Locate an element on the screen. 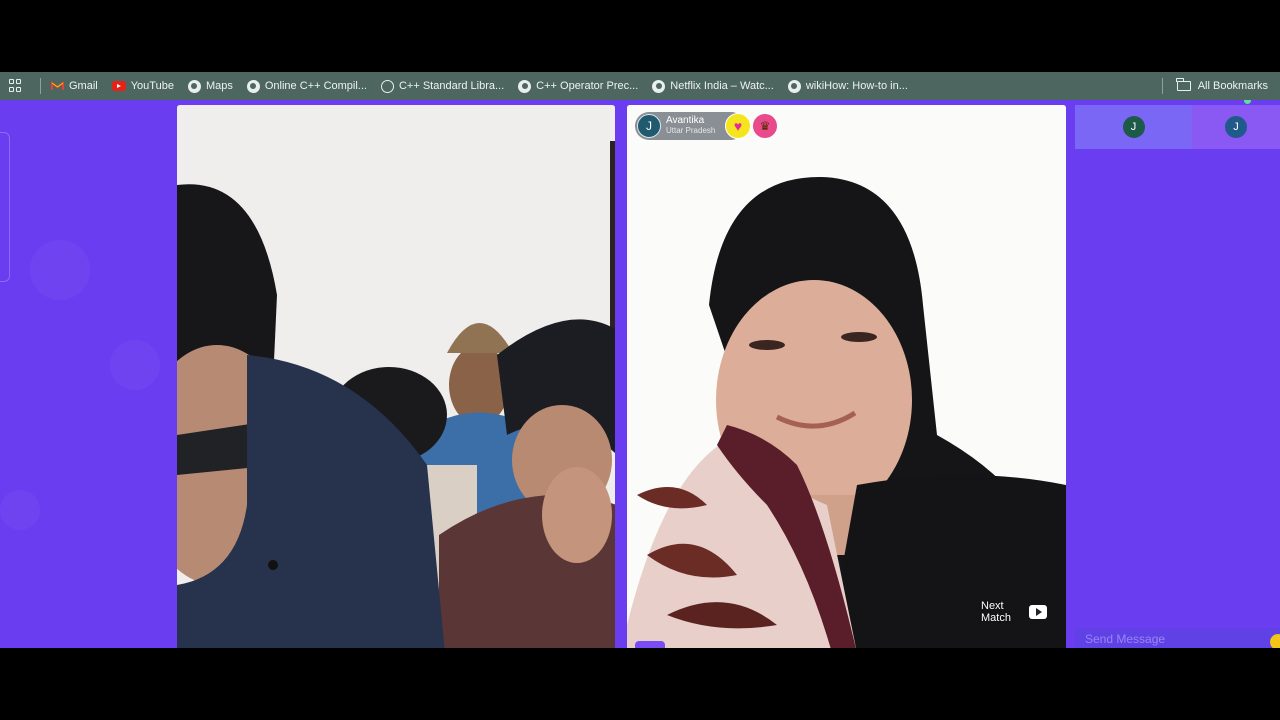 The width and height of the screenshot is (1280, 720). bookmark-label: YouTube is located at coordinates (152, 86).